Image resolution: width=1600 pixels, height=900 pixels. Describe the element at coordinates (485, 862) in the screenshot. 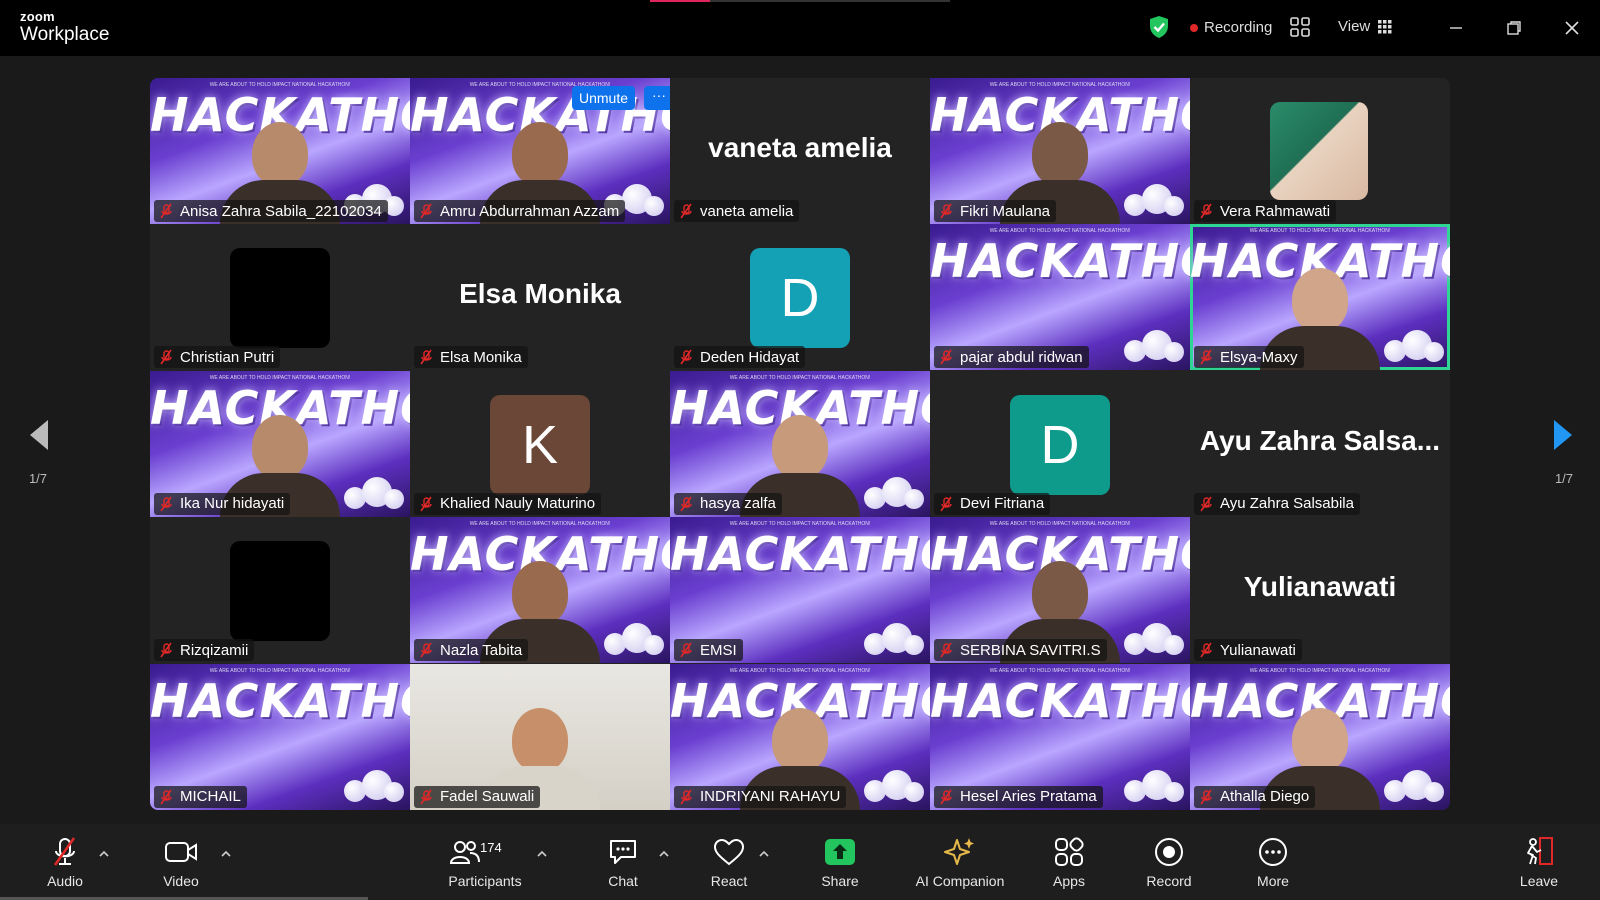

I see `participants-button: 174 Participants` at that location.